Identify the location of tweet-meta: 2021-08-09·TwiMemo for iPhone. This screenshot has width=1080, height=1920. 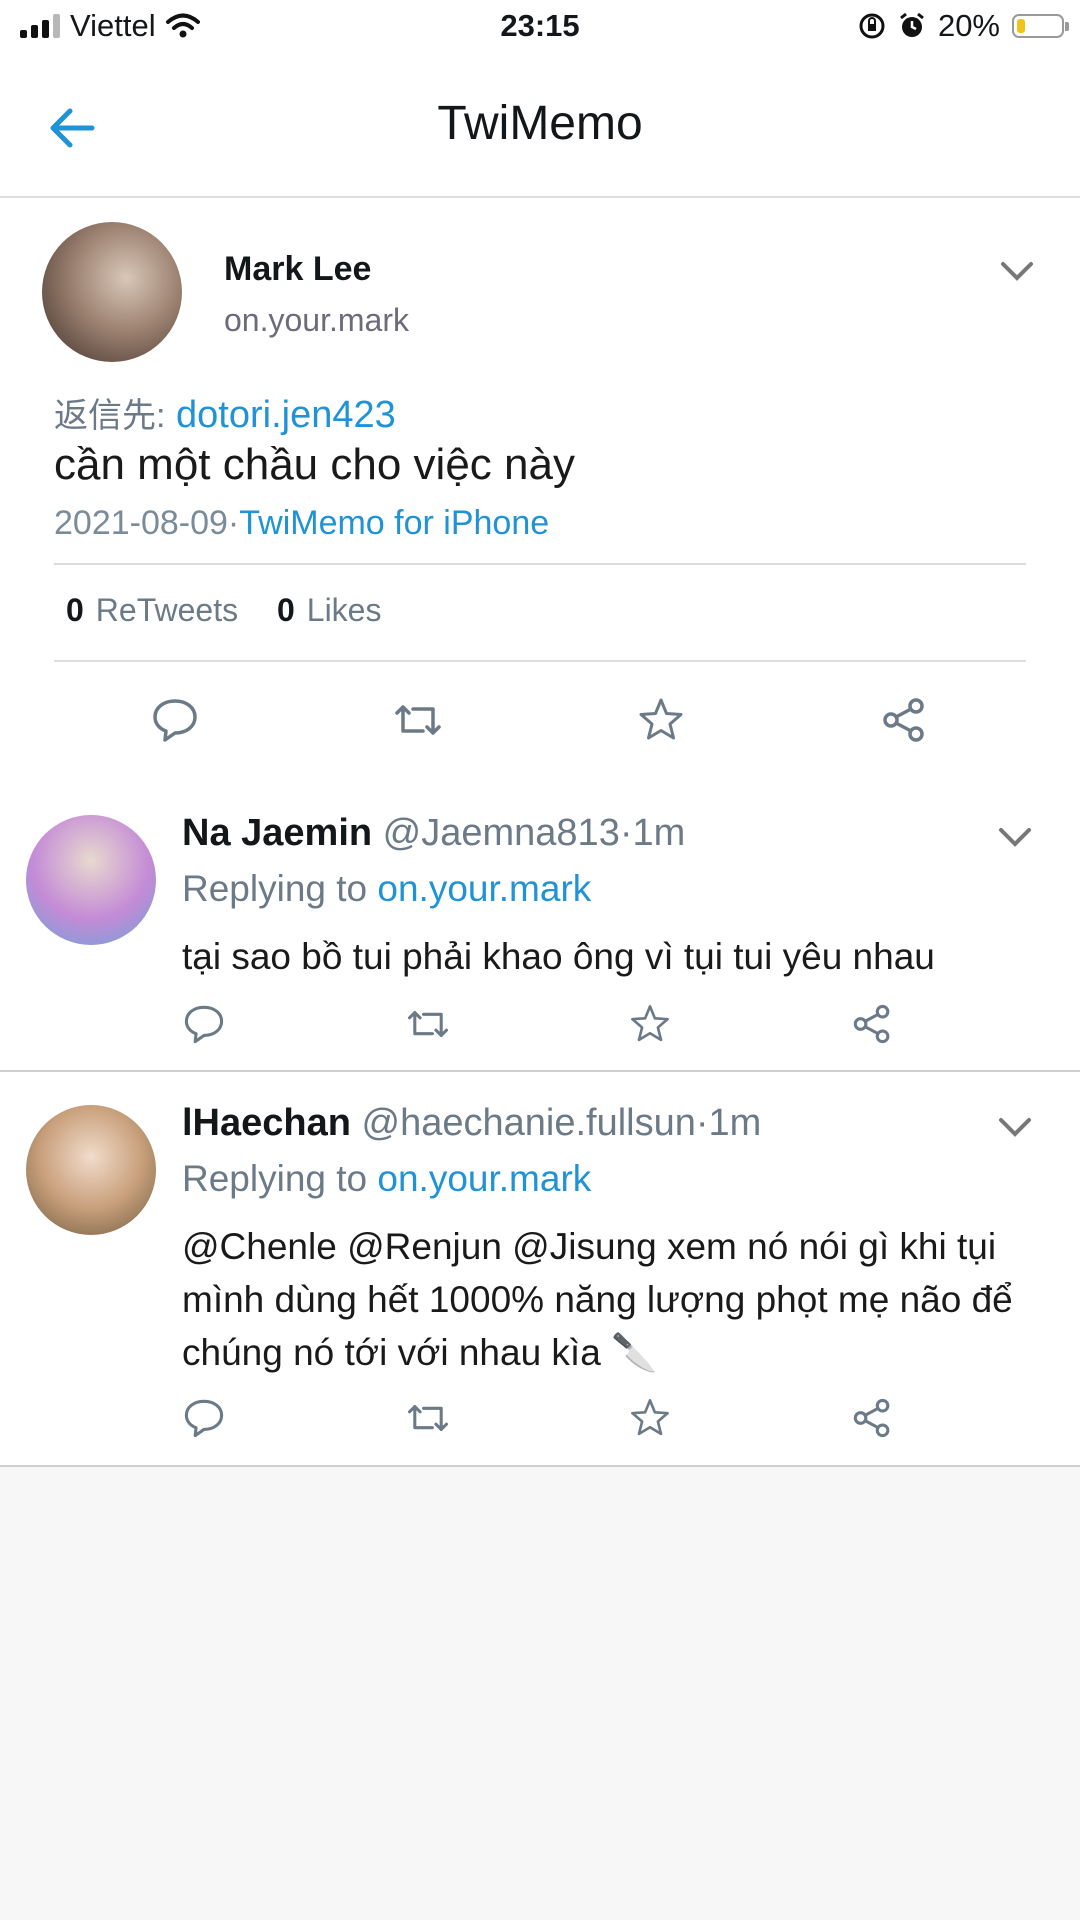
(301, 523).